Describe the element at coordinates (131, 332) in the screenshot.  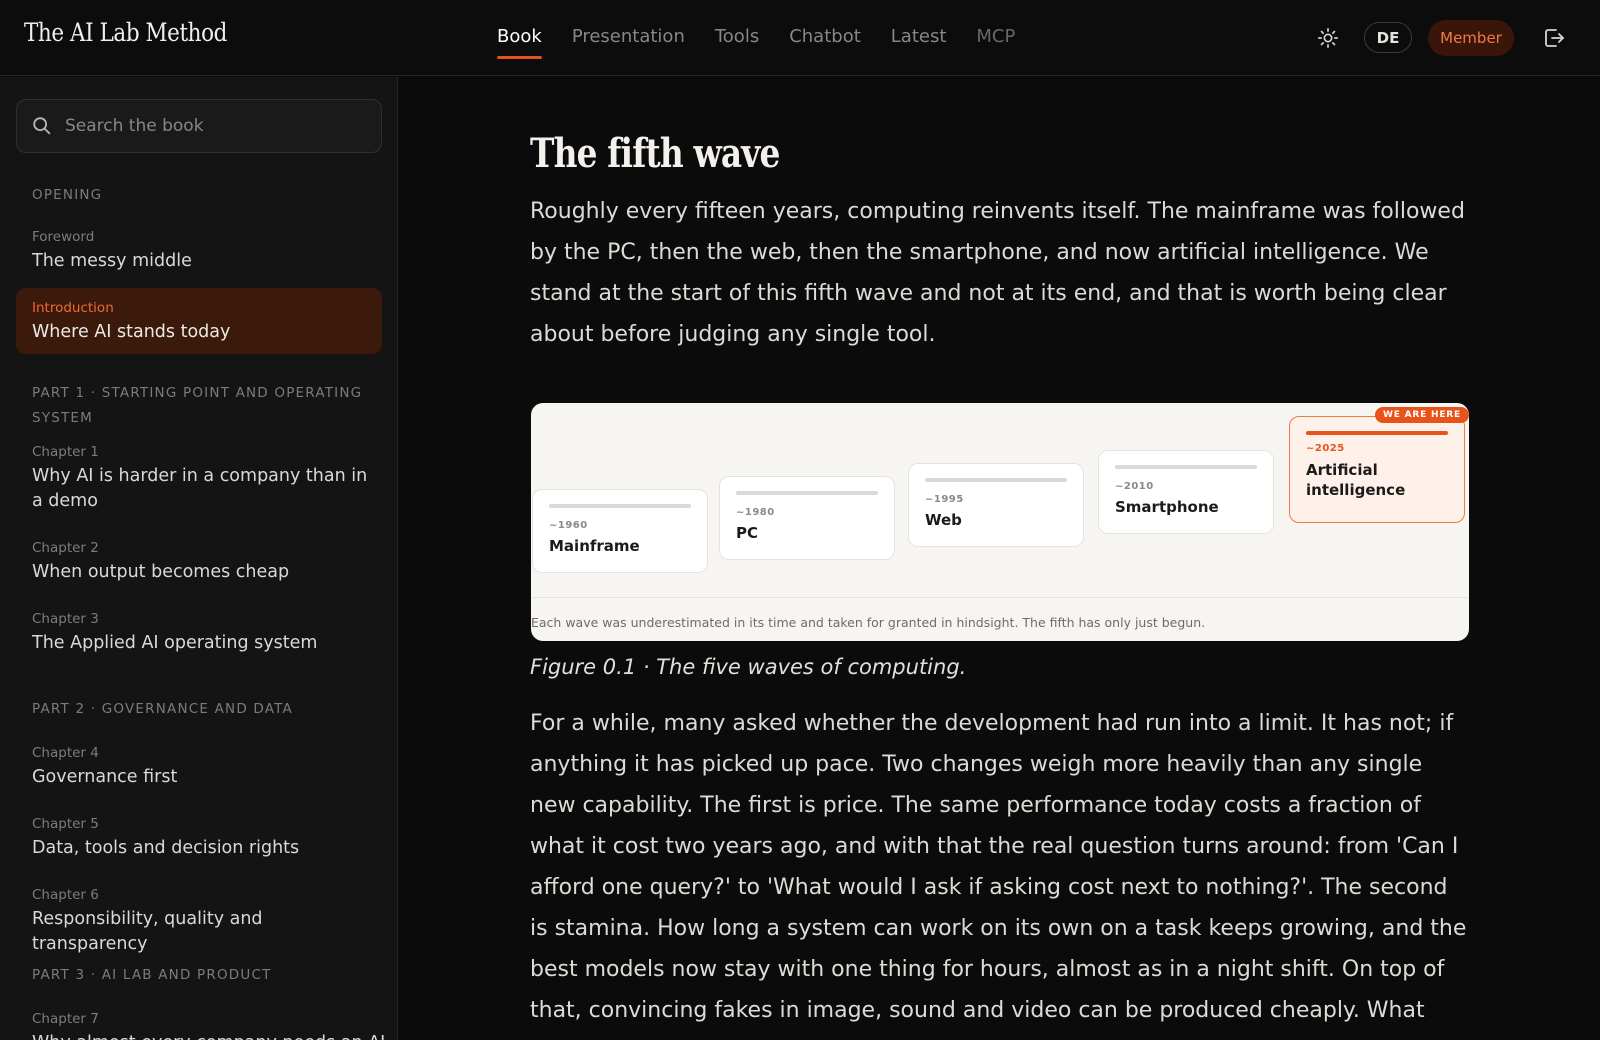
I see `toc-title: Where AI stands today` at that location.